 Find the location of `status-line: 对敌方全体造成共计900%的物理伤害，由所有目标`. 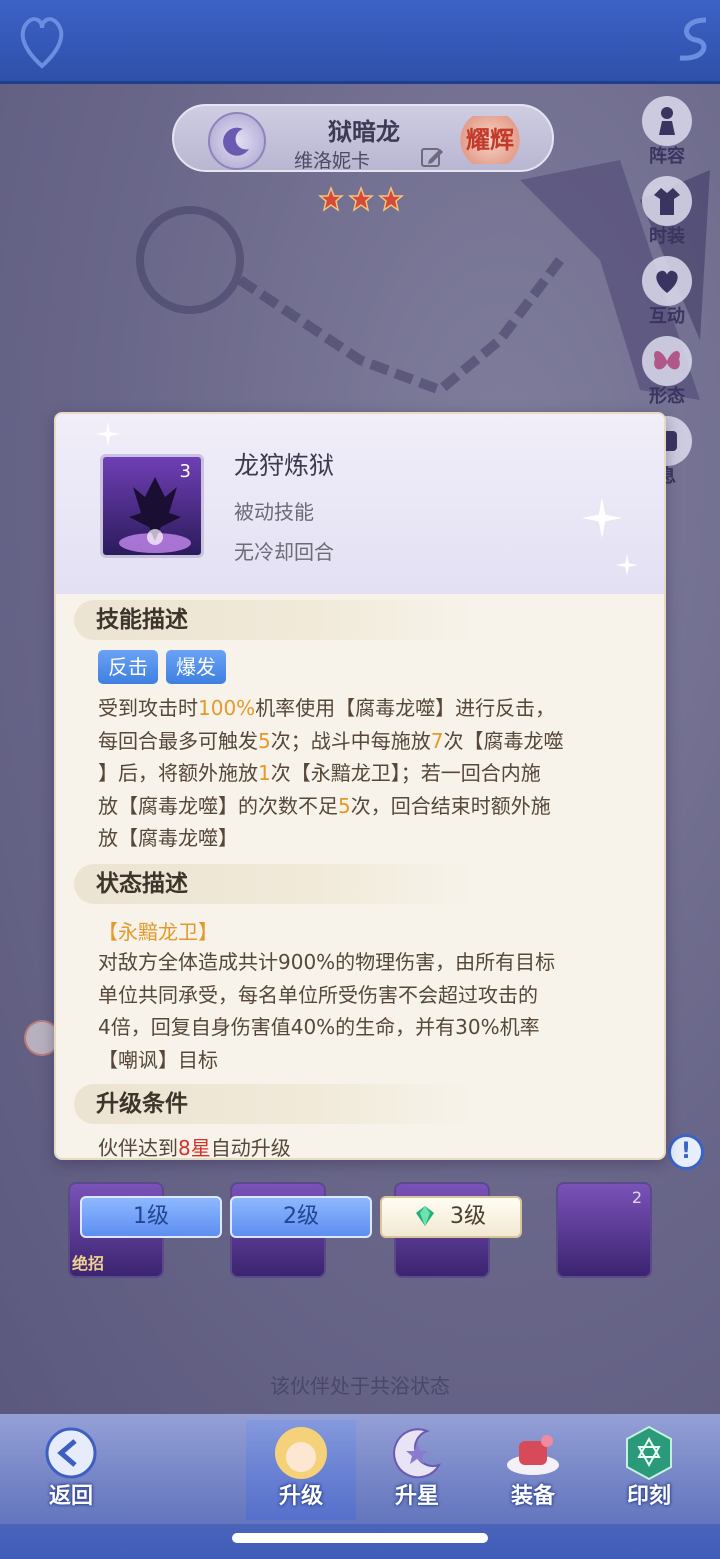

status-line: 对敌方全体造成共计900%的物理伤害，由所有目标 is located at coordinates (327, 962).